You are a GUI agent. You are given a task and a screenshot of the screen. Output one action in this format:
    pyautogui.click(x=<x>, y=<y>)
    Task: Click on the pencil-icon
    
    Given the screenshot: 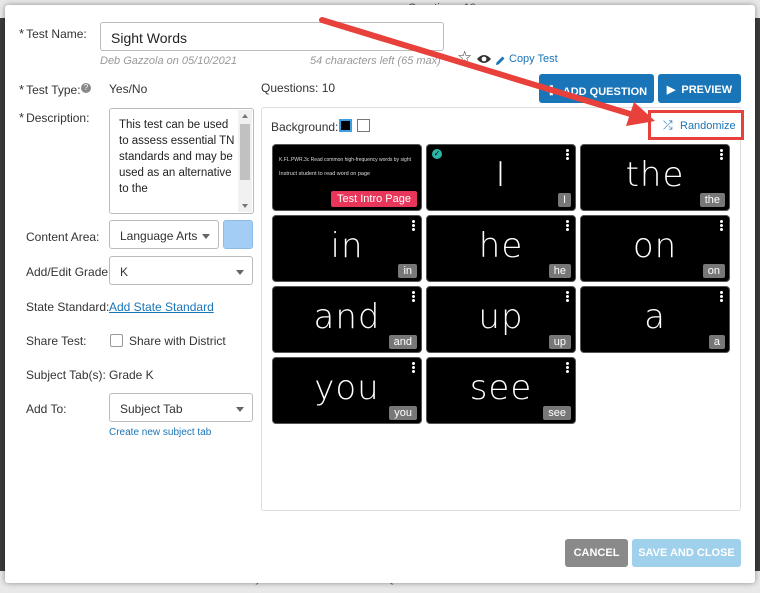 What is the action you would take?
    pyautogui.click(x=500, y=62)
    